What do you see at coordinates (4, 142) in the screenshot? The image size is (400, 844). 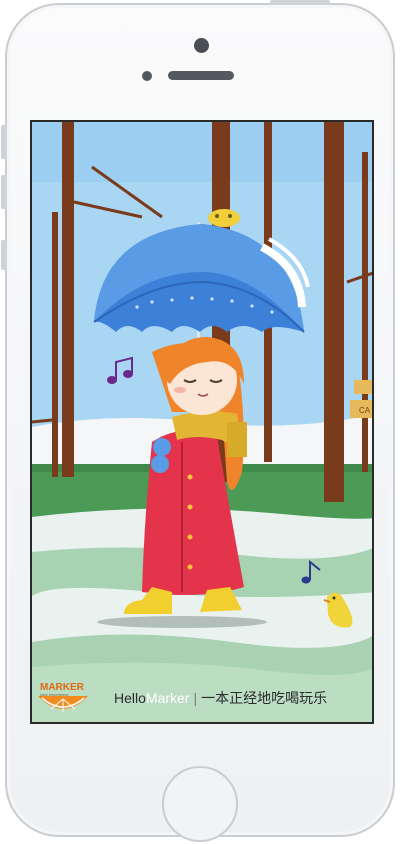 I see `volume-up-button` at bounding box center [4, 142].